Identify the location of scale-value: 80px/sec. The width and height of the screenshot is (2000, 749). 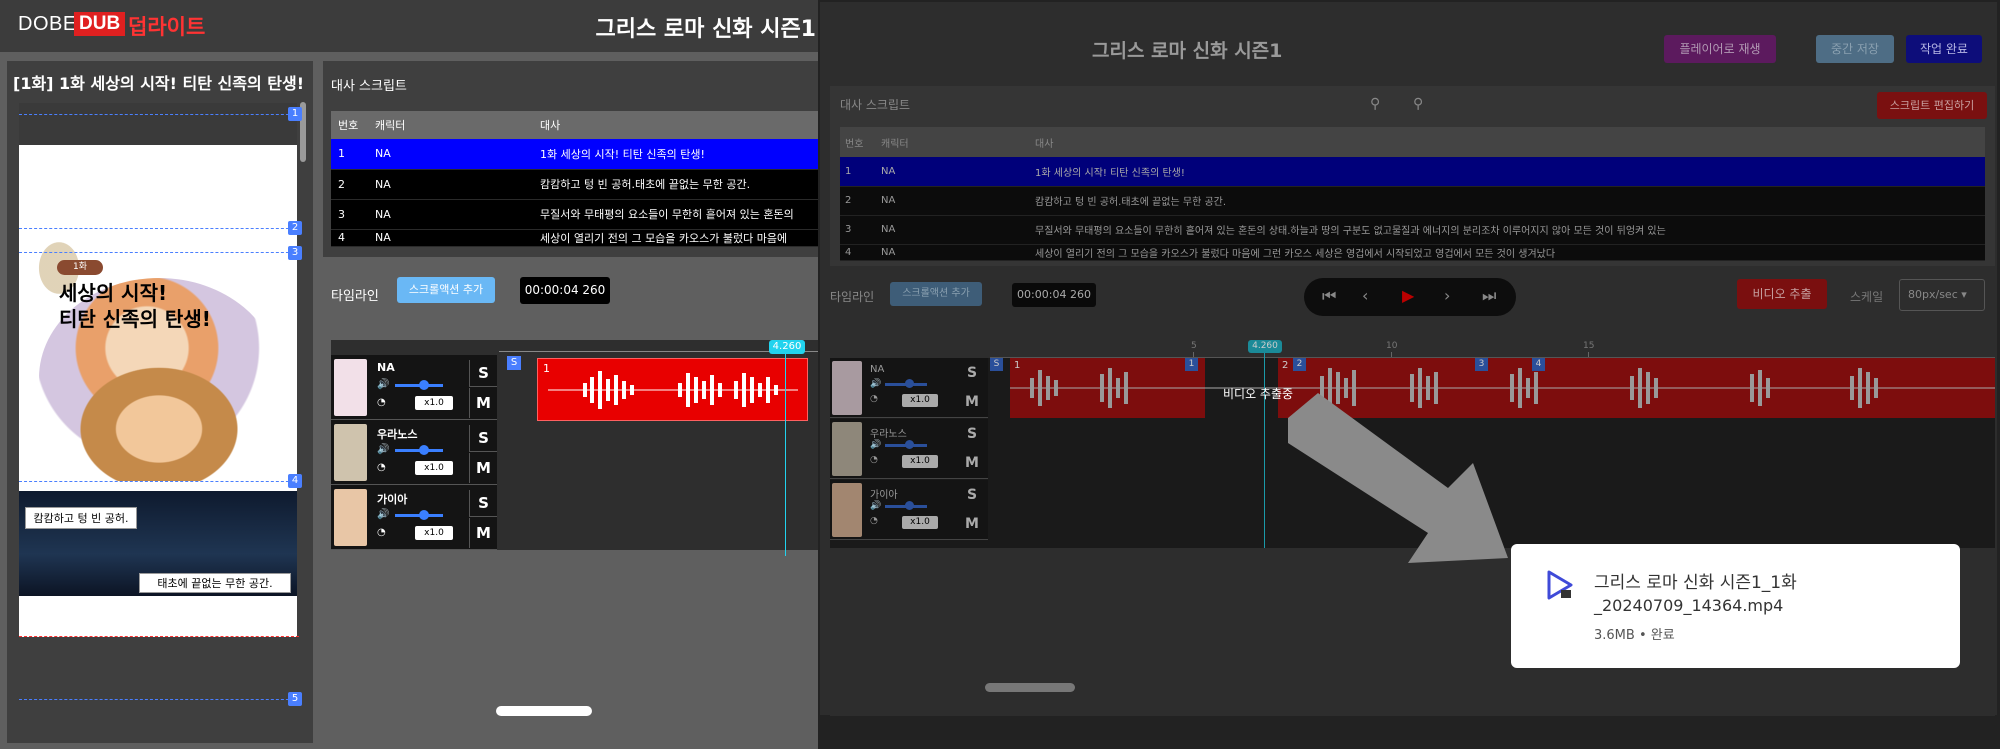
(1933, 294).